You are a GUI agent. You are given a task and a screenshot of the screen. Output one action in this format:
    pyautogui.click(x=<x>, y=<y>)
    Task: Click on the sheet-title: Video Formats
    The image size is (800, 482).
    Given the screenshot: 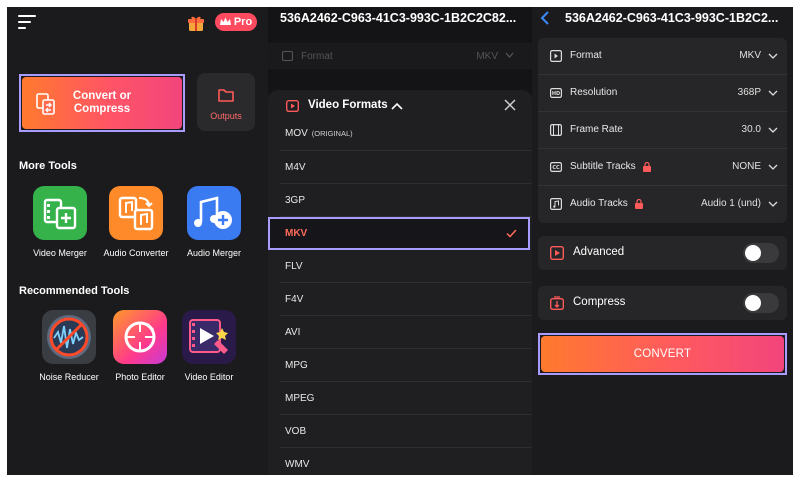 What is the action you would take?
    pyautogui.click(x=348, y=105)
    